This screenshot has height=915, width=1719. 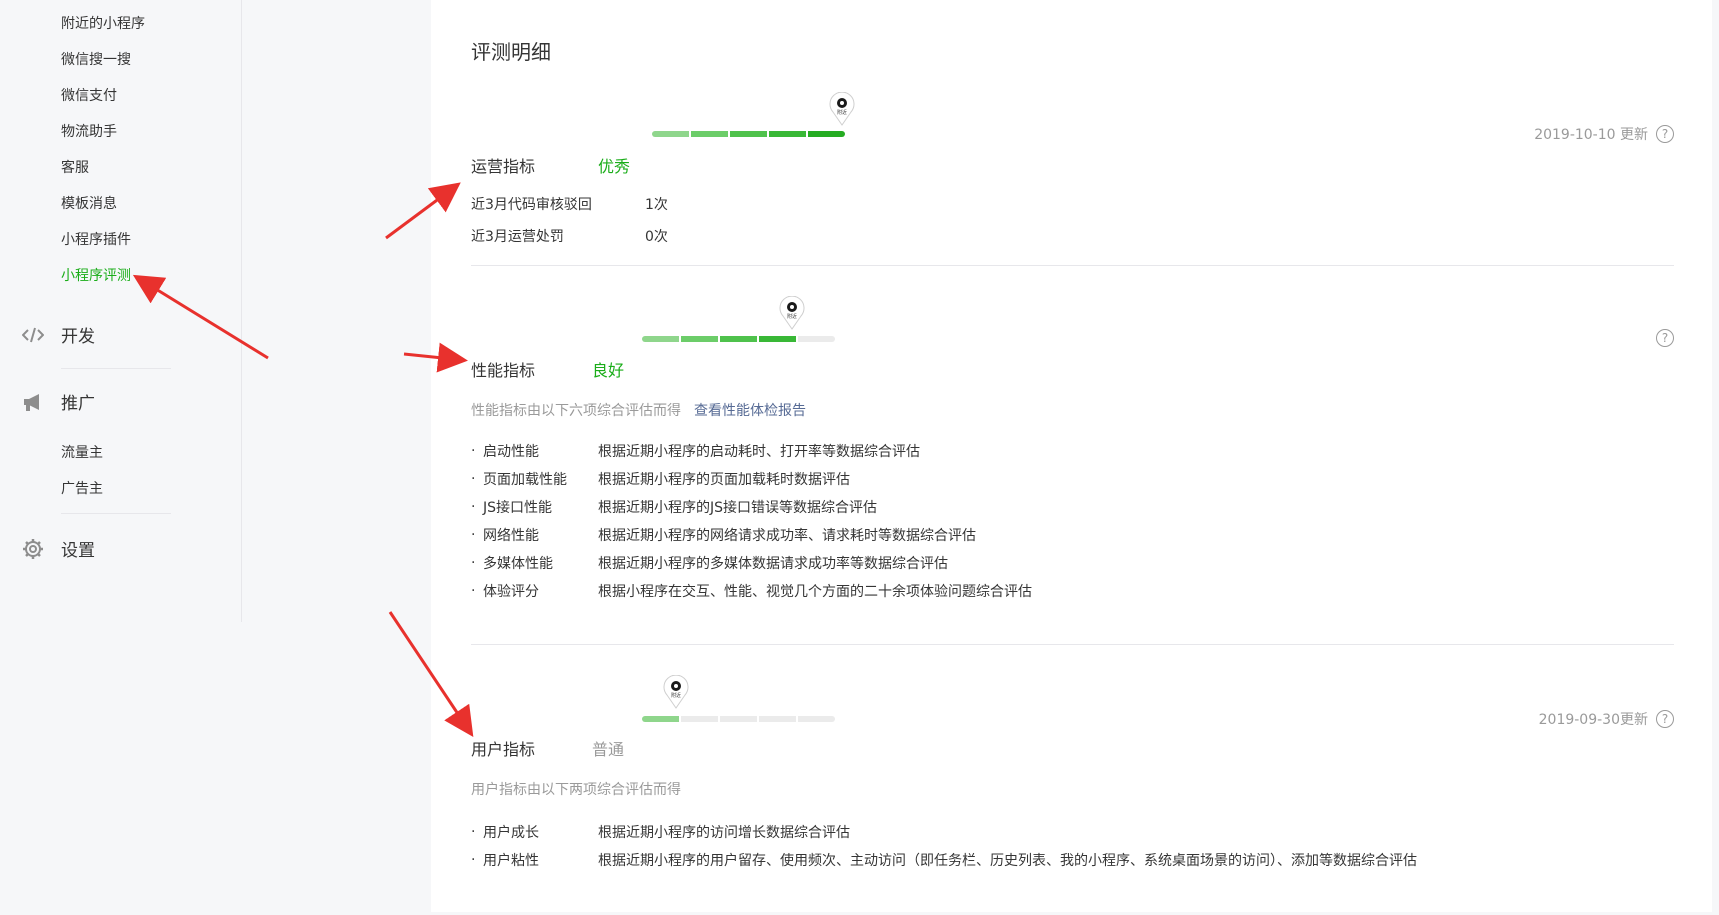 I want to click on list-item: · 页面加载性能 根据近期小程序的页面加载耗时数据评估, so click(x=751, y=479).